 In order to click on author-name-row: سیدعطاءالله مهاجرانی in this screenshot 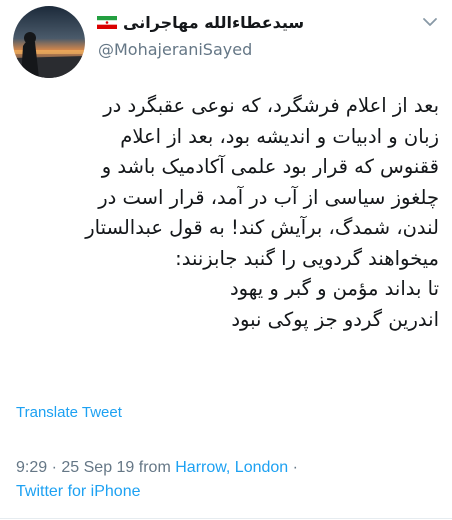, I will do `click(200, 22)`.